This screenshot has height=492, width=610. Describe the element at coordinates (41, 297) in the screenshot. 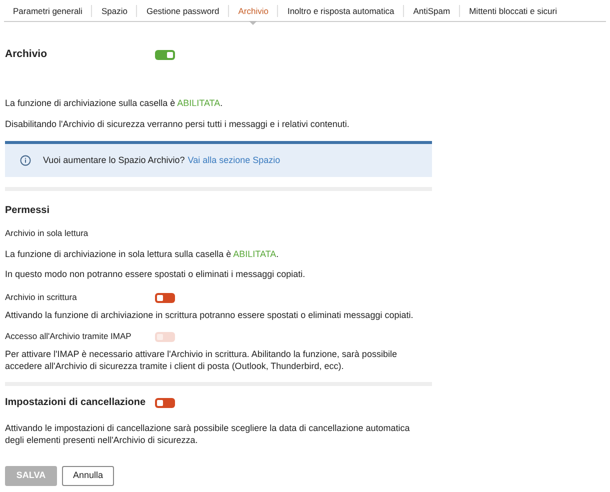

I see `setting-label: Archivio in scrittura` at that location.